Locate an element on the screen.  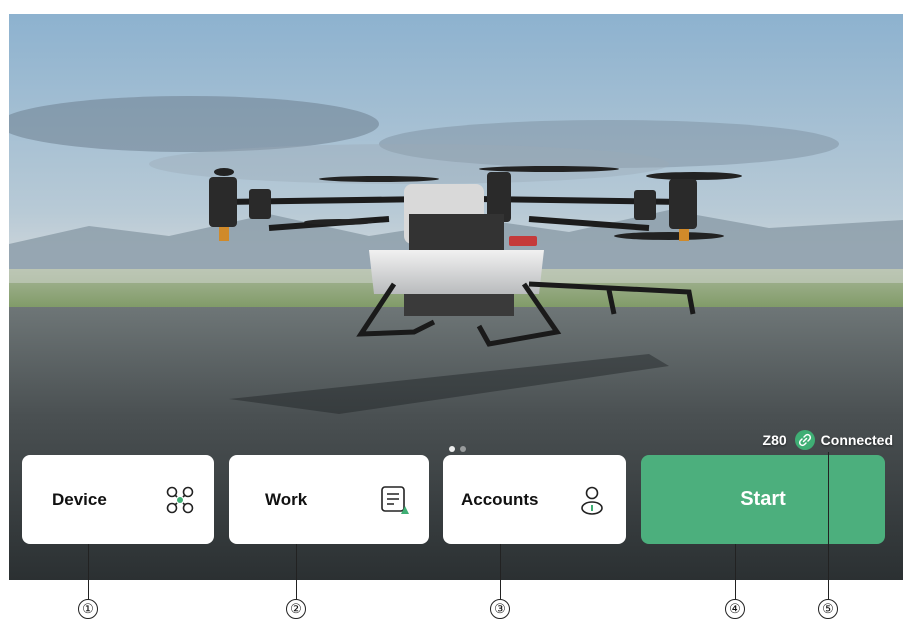
connection-status: Z80 Connected is located at coordinates (828, 440).